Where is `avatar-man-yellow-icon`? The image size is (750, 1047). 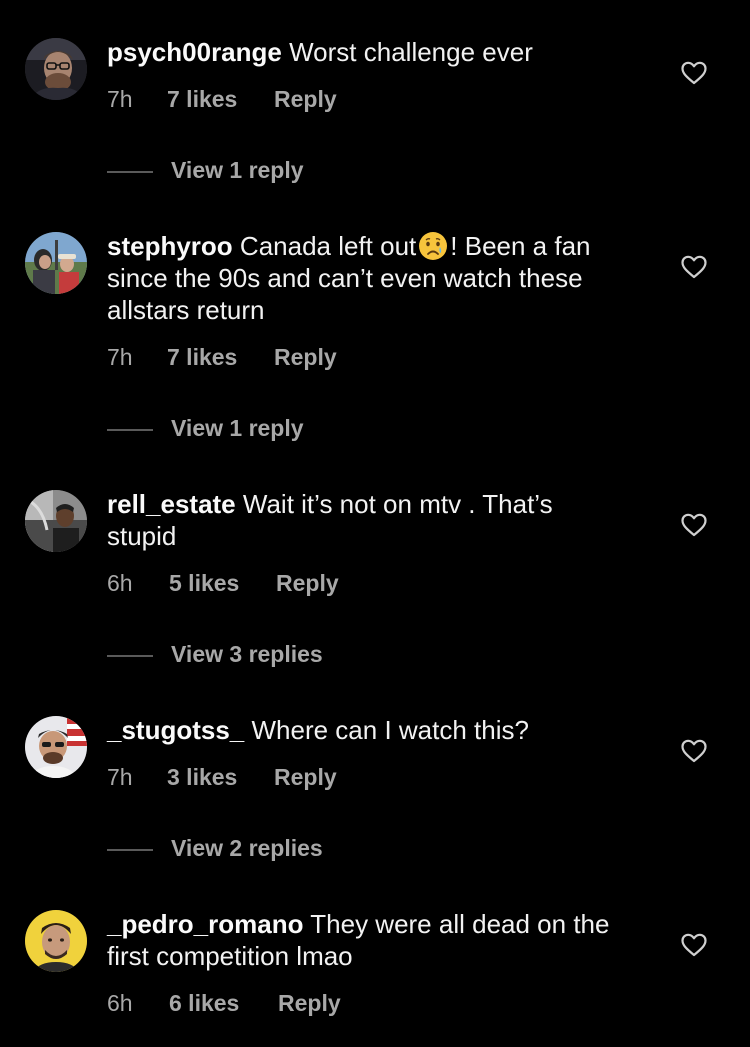 avatar-man-yellow-icon is located at coordinates (56, 941).